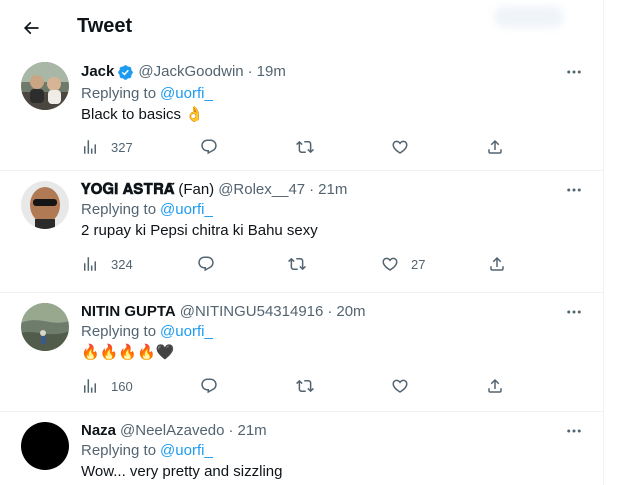 The width and height of the screenshot is (620, 485). I want to click on tweet-actions: 324 27, so click(292, 264).